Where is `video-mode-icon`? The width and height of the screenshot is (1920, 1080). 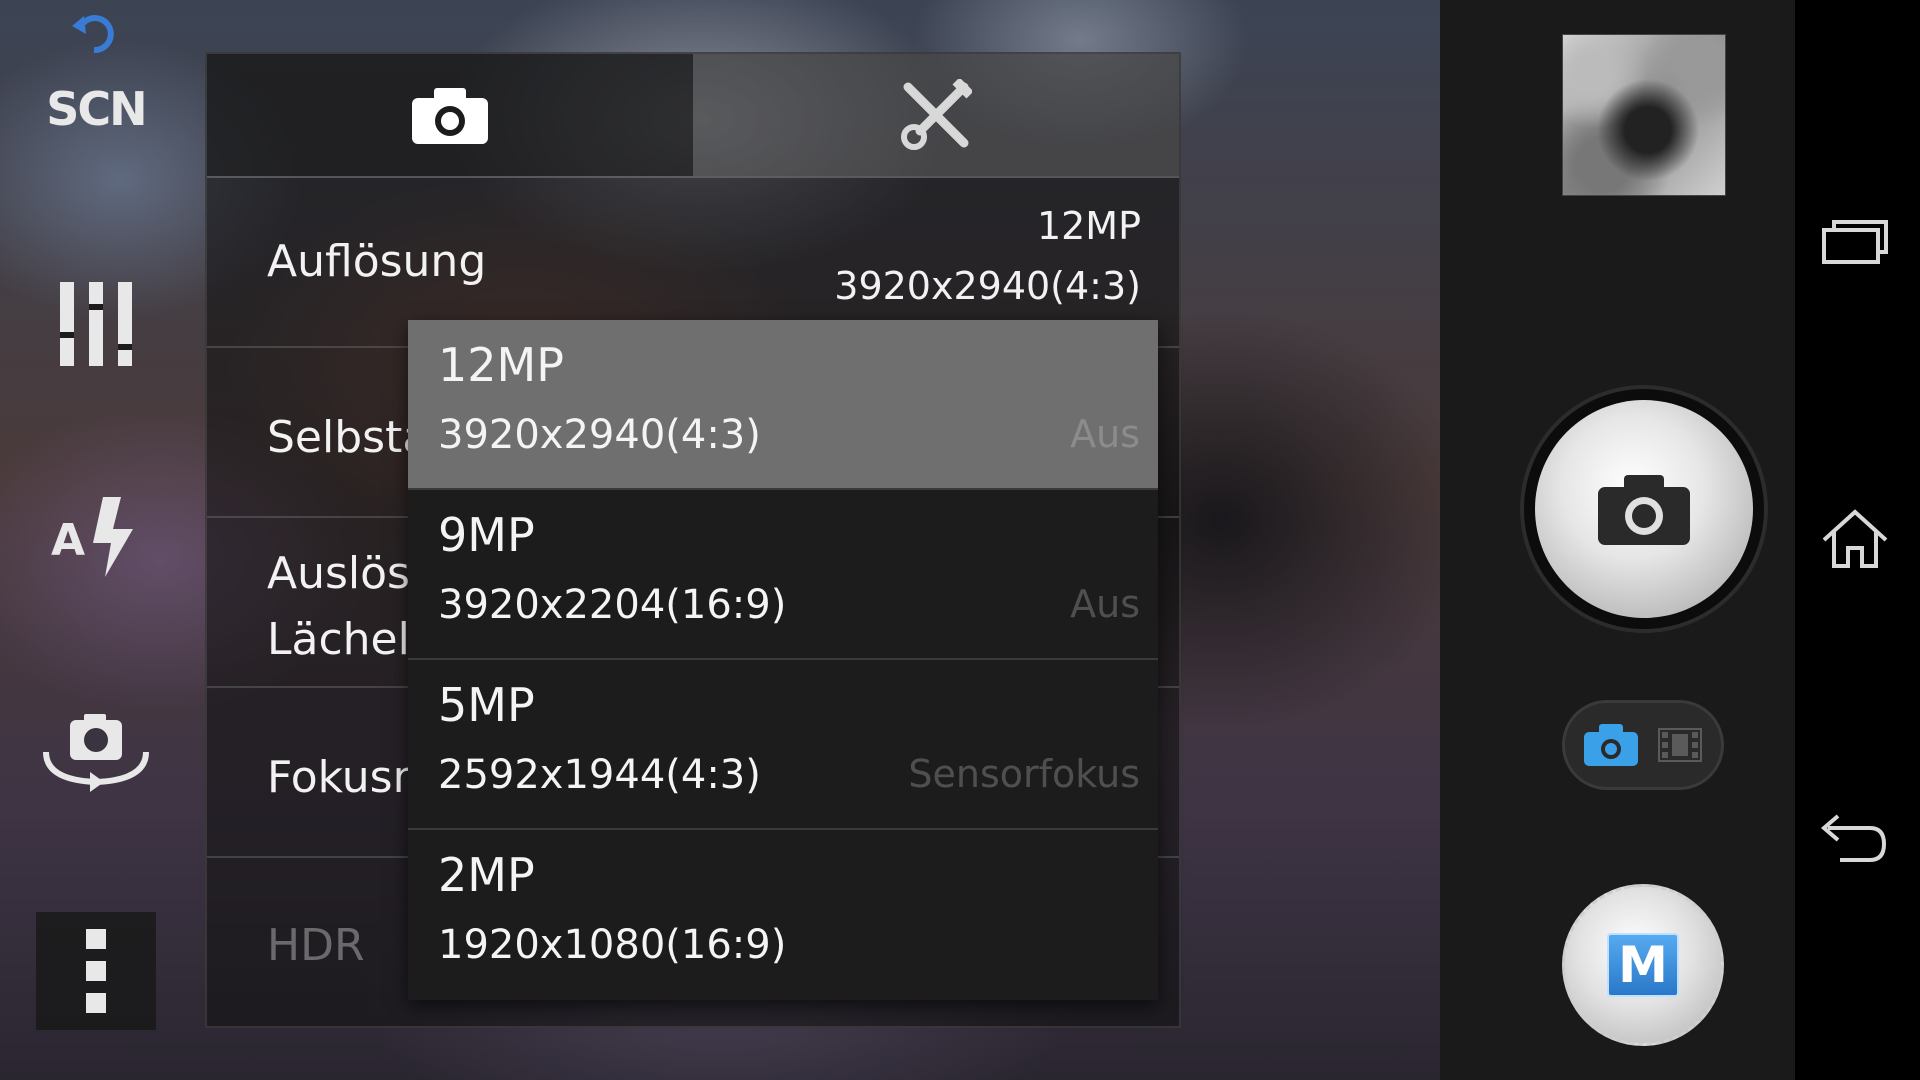
video-mode-icon is located at coordinates (1679, 745).